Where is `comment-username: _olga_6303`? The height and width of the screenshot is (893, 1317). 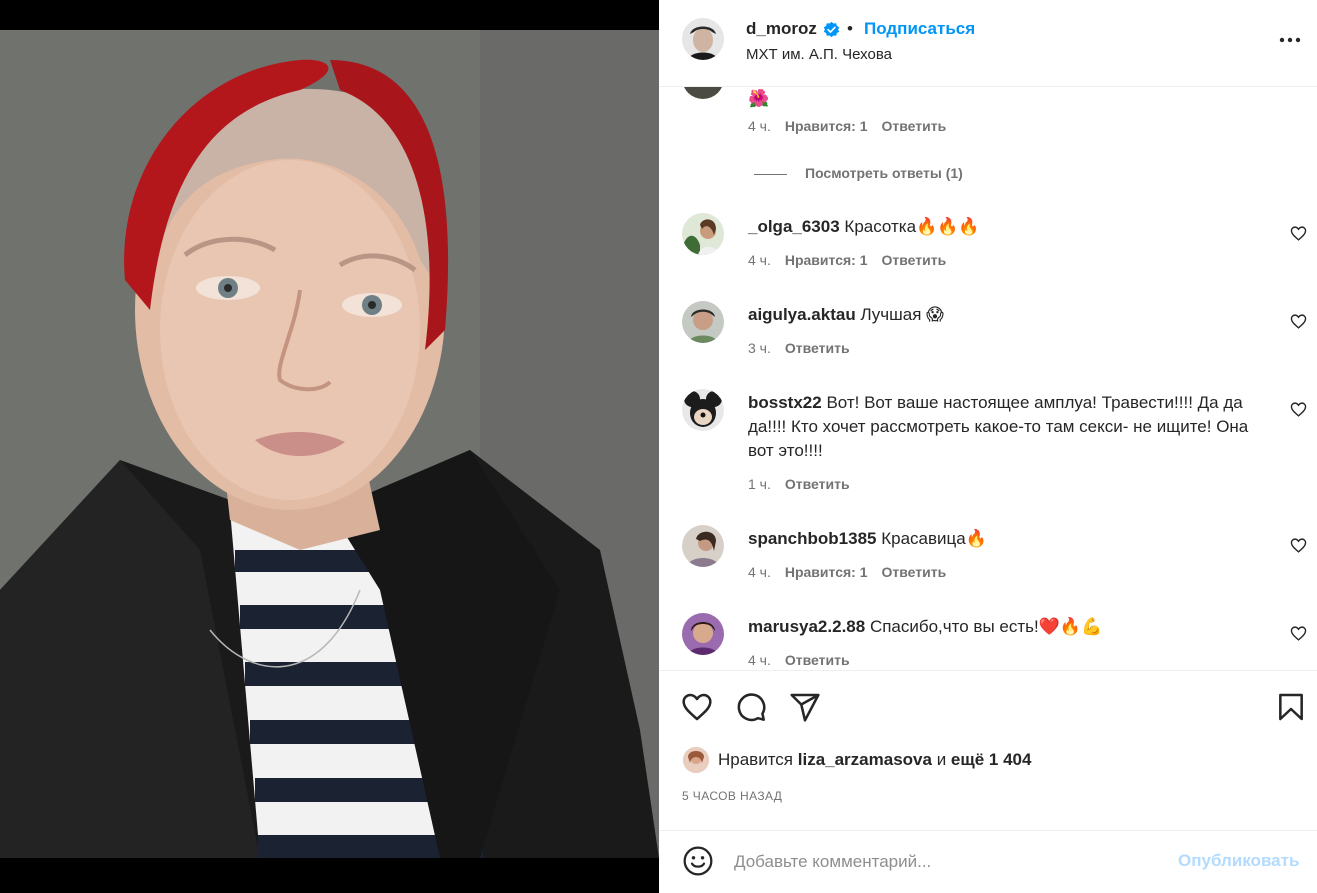
comment-username: _olga_6303 is located at coordinates (794, 226).